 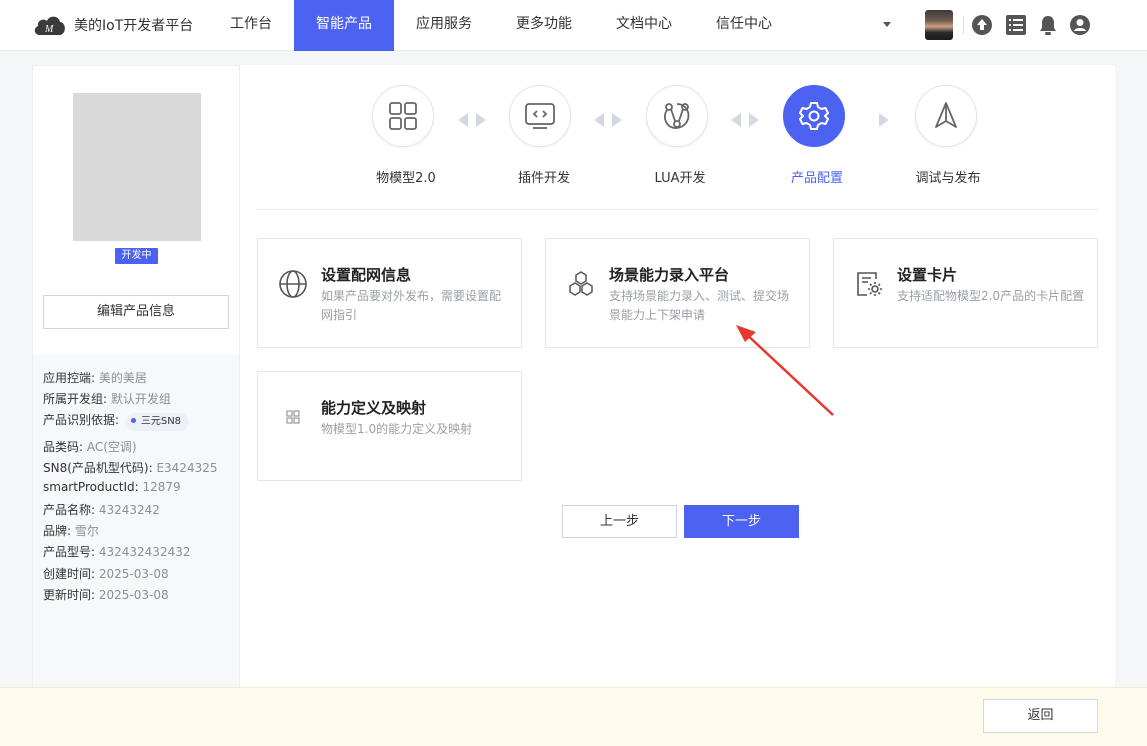 I want to click on step-lua-dev, so click(x=677, y=116).